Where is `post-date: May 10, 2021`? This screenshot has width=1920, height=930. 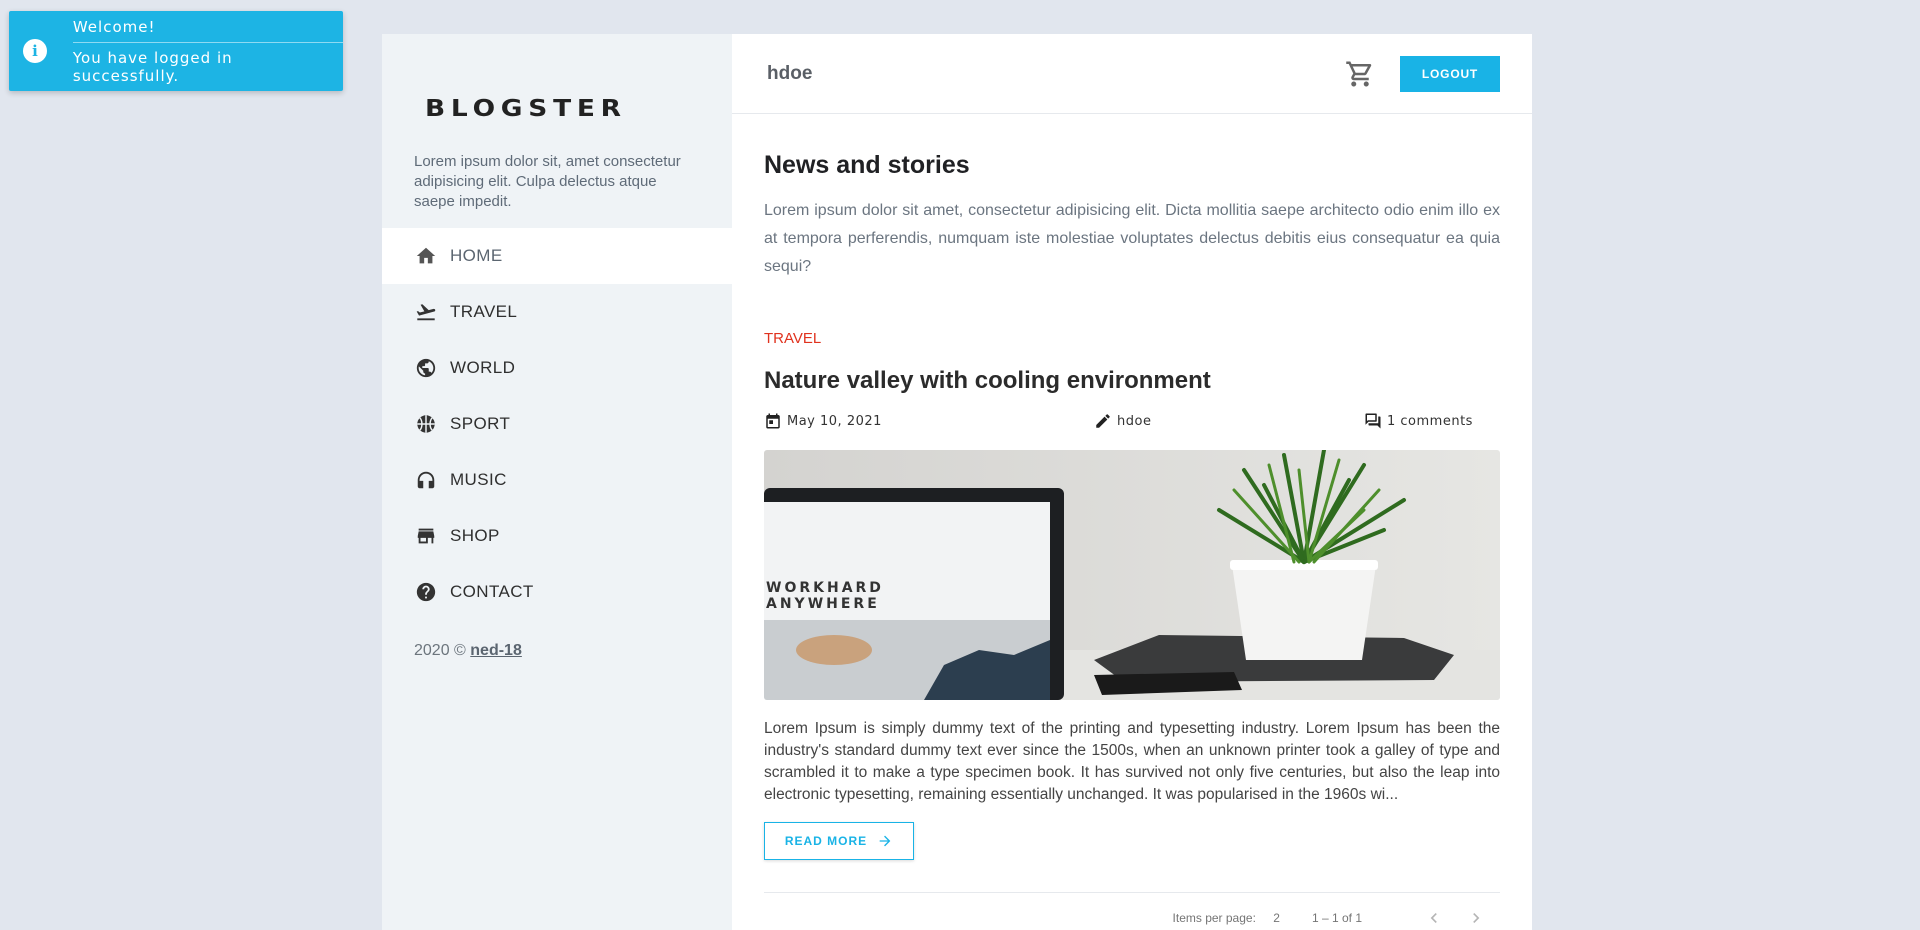 post-date: May 10, 2021 is located at coordinates (929, 421).